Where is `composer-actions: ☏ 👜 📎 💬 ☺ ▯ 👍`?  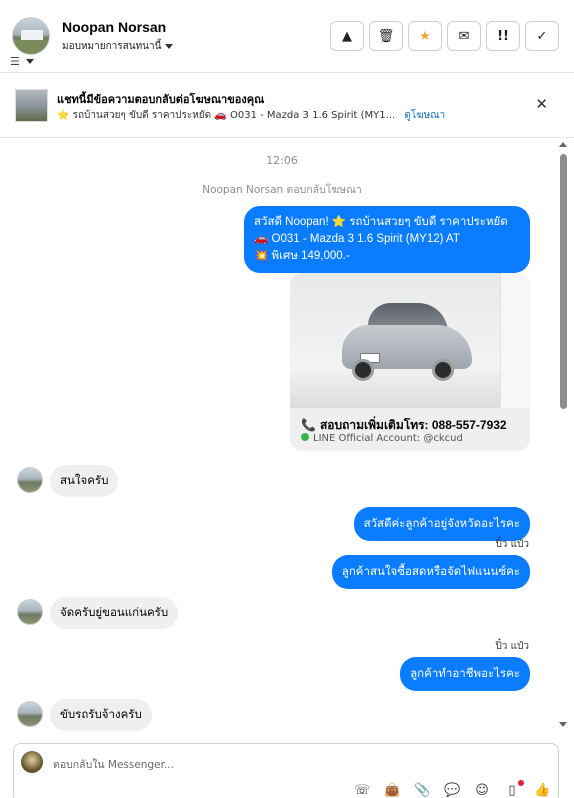
composer-actions: ☏ 👜 📎 💬 ☺ ▯ 👍 is located at coordinates (452, 789).